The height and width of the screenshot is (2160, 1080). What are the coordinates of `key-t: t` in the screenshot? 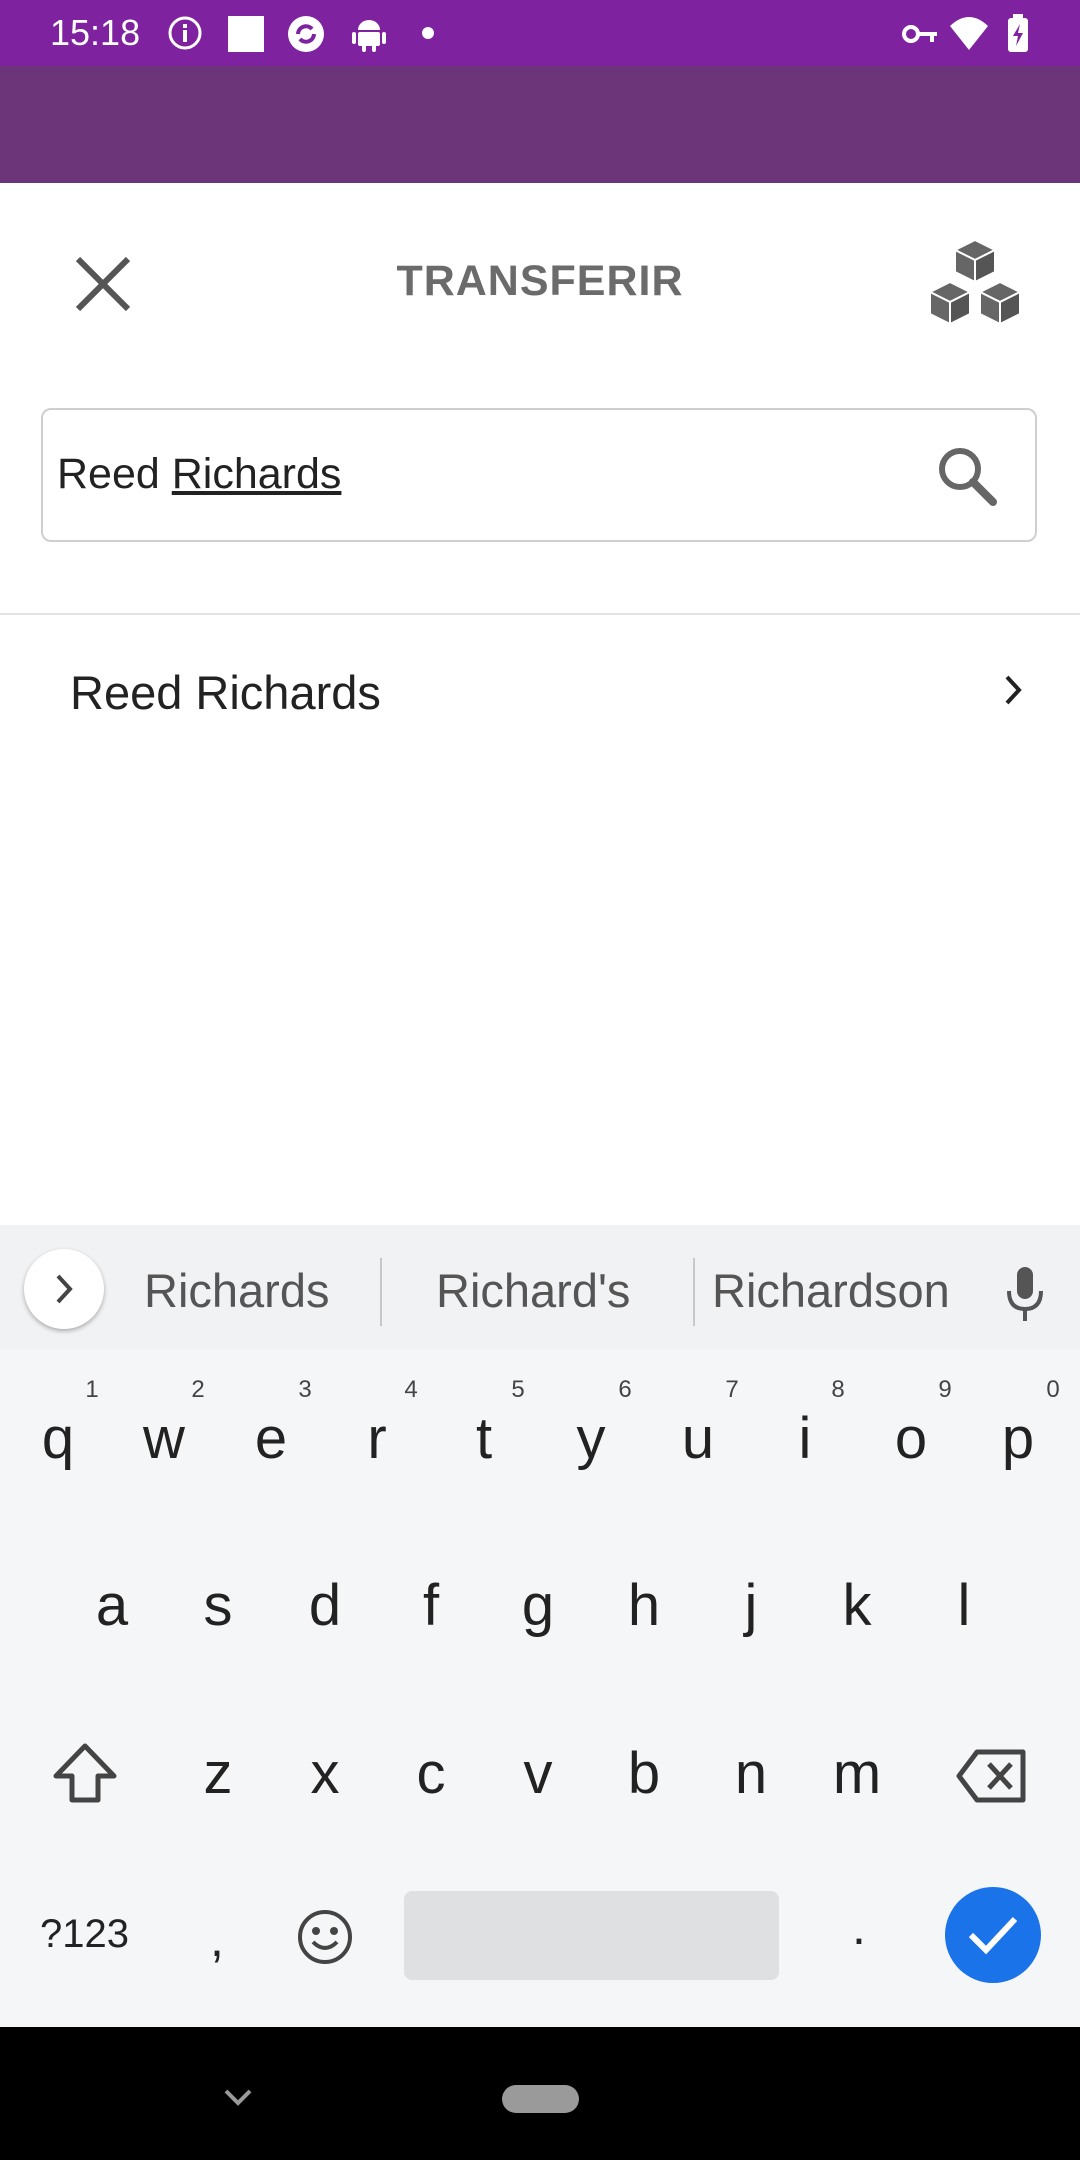 It's located at (484, 1438).